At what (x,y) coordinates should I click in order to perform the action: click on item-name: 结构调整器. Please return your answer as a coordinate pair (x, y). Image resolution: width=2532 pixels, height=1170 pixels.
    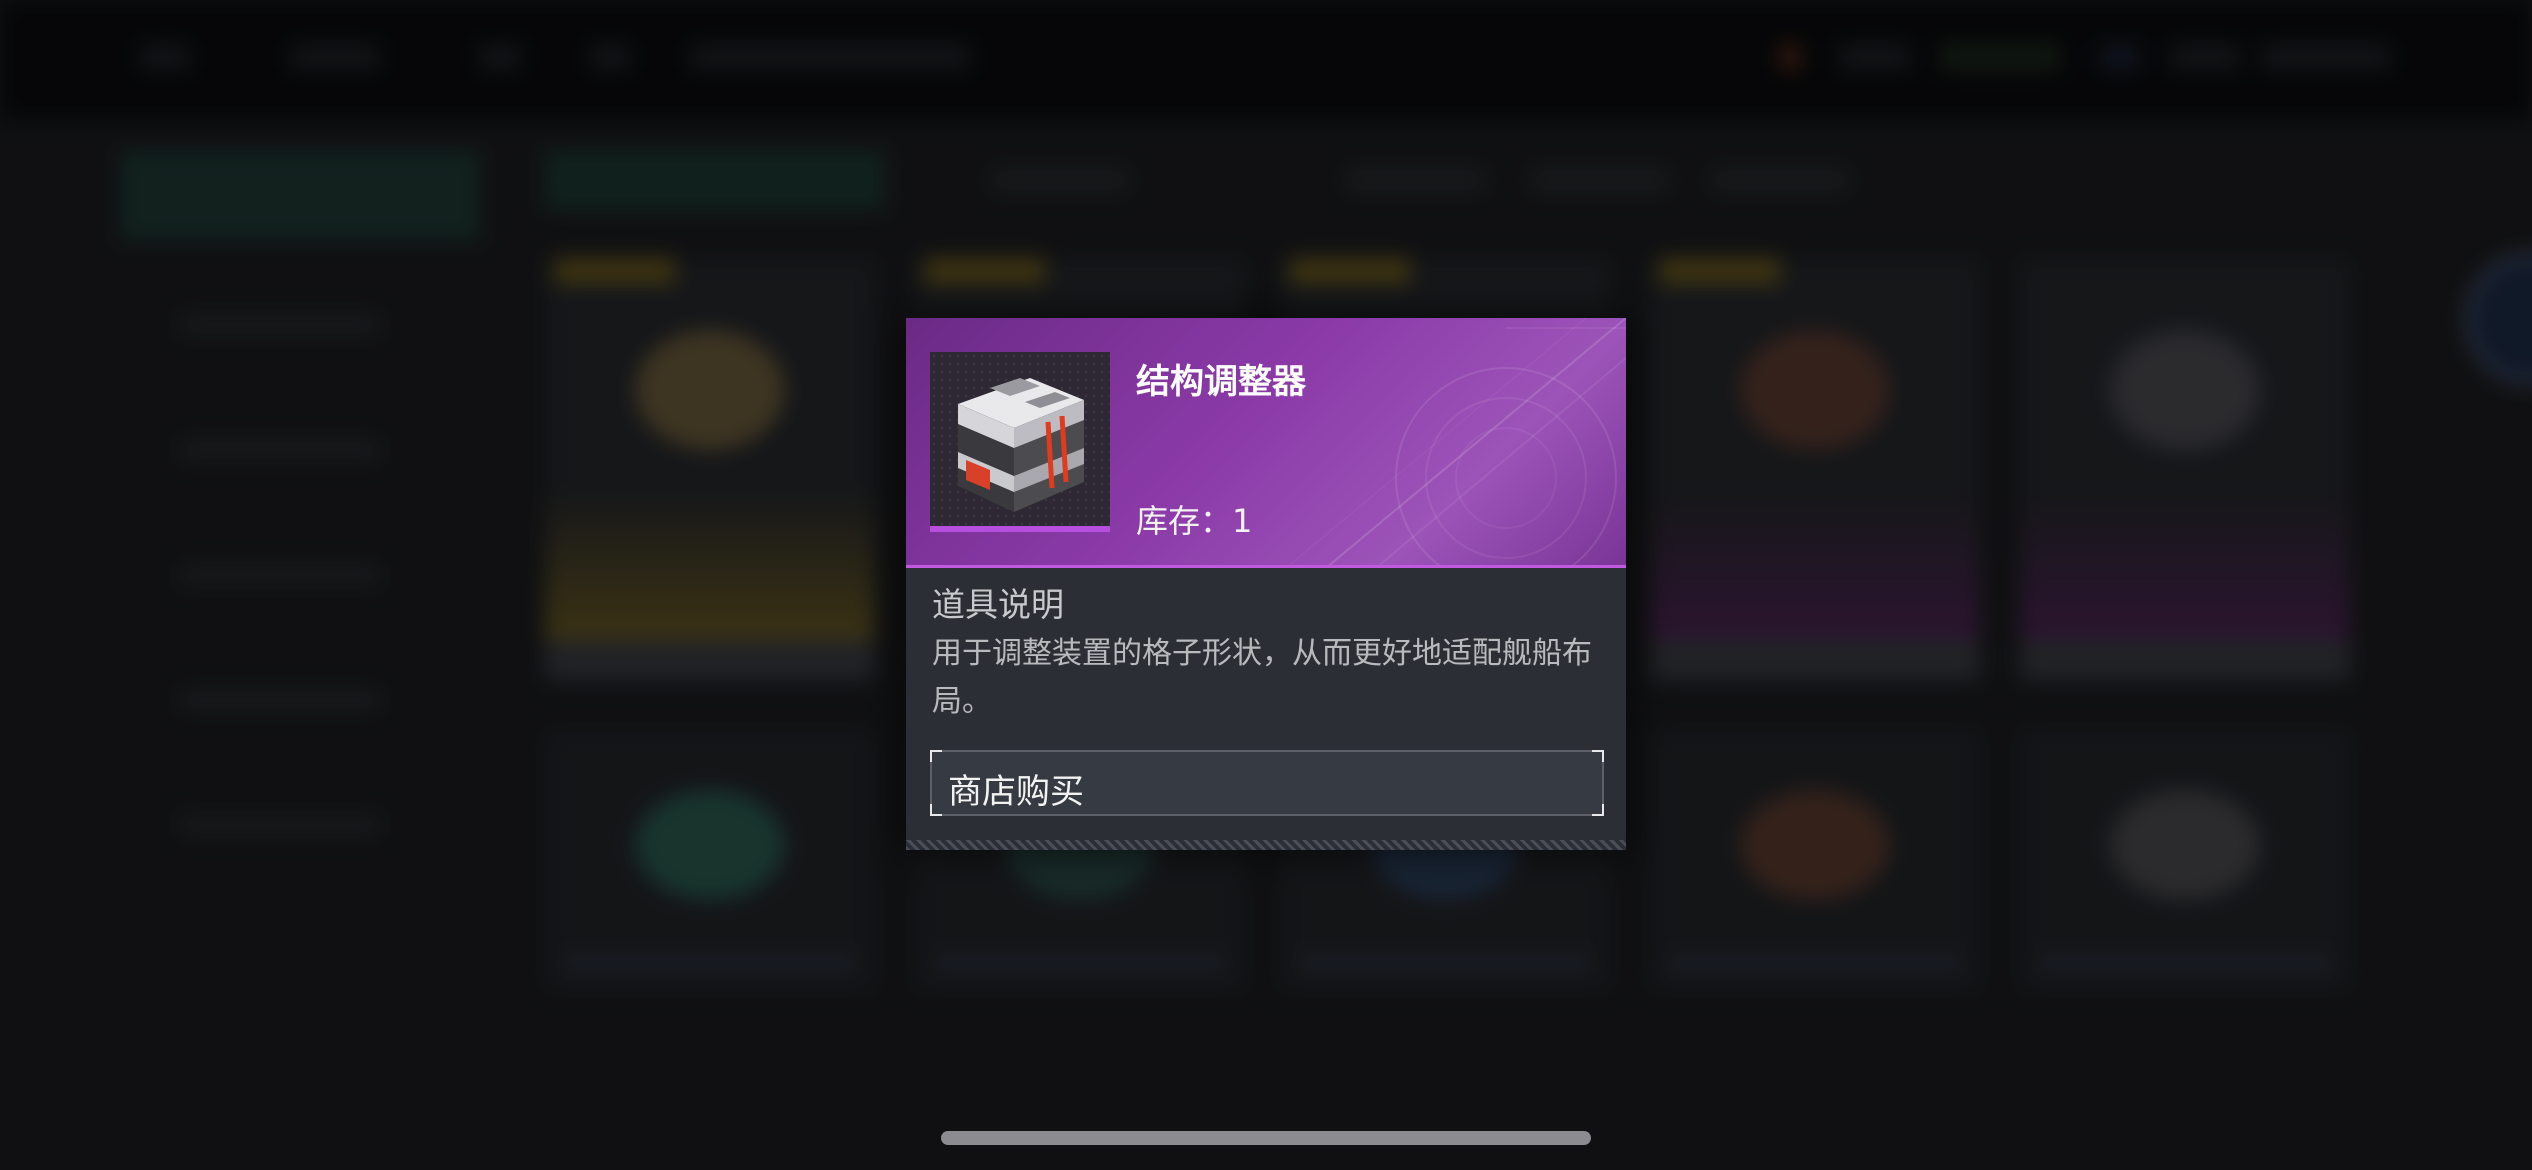
    Looking at the image, I should click on (1221, 382).